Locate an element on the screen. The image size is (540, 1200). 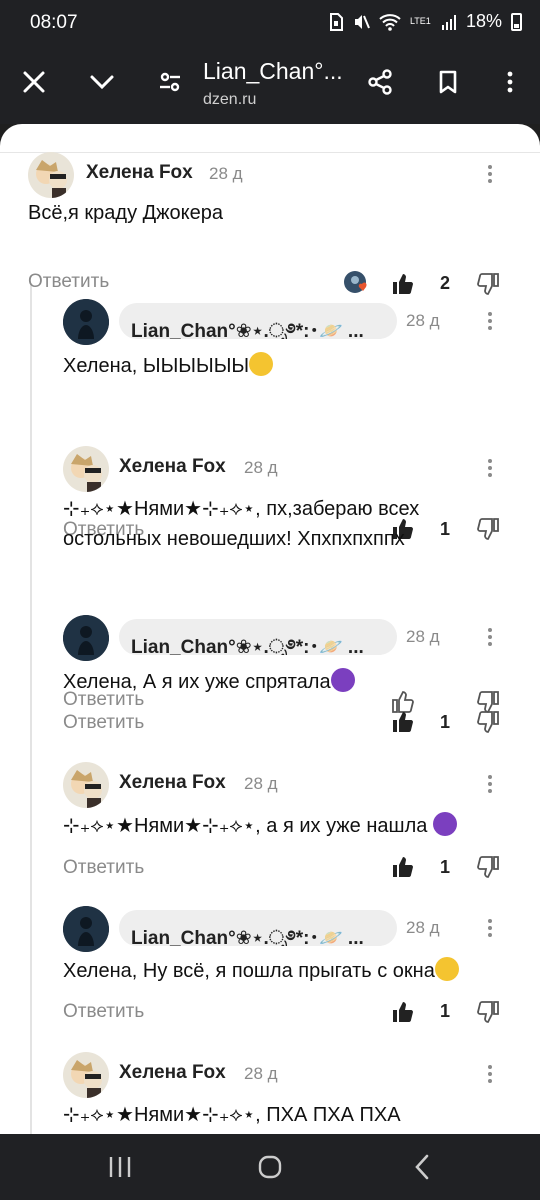
comment-text: Хелена, Ну всё, я пошла прыгать с окна is located at coordinates (261, 971).